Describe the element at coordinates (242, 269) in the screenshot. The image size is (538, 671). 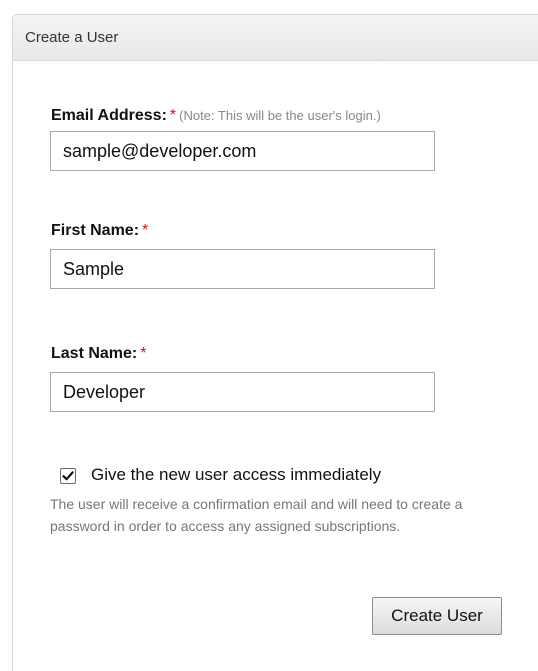
I see `first-name-field` at that location.